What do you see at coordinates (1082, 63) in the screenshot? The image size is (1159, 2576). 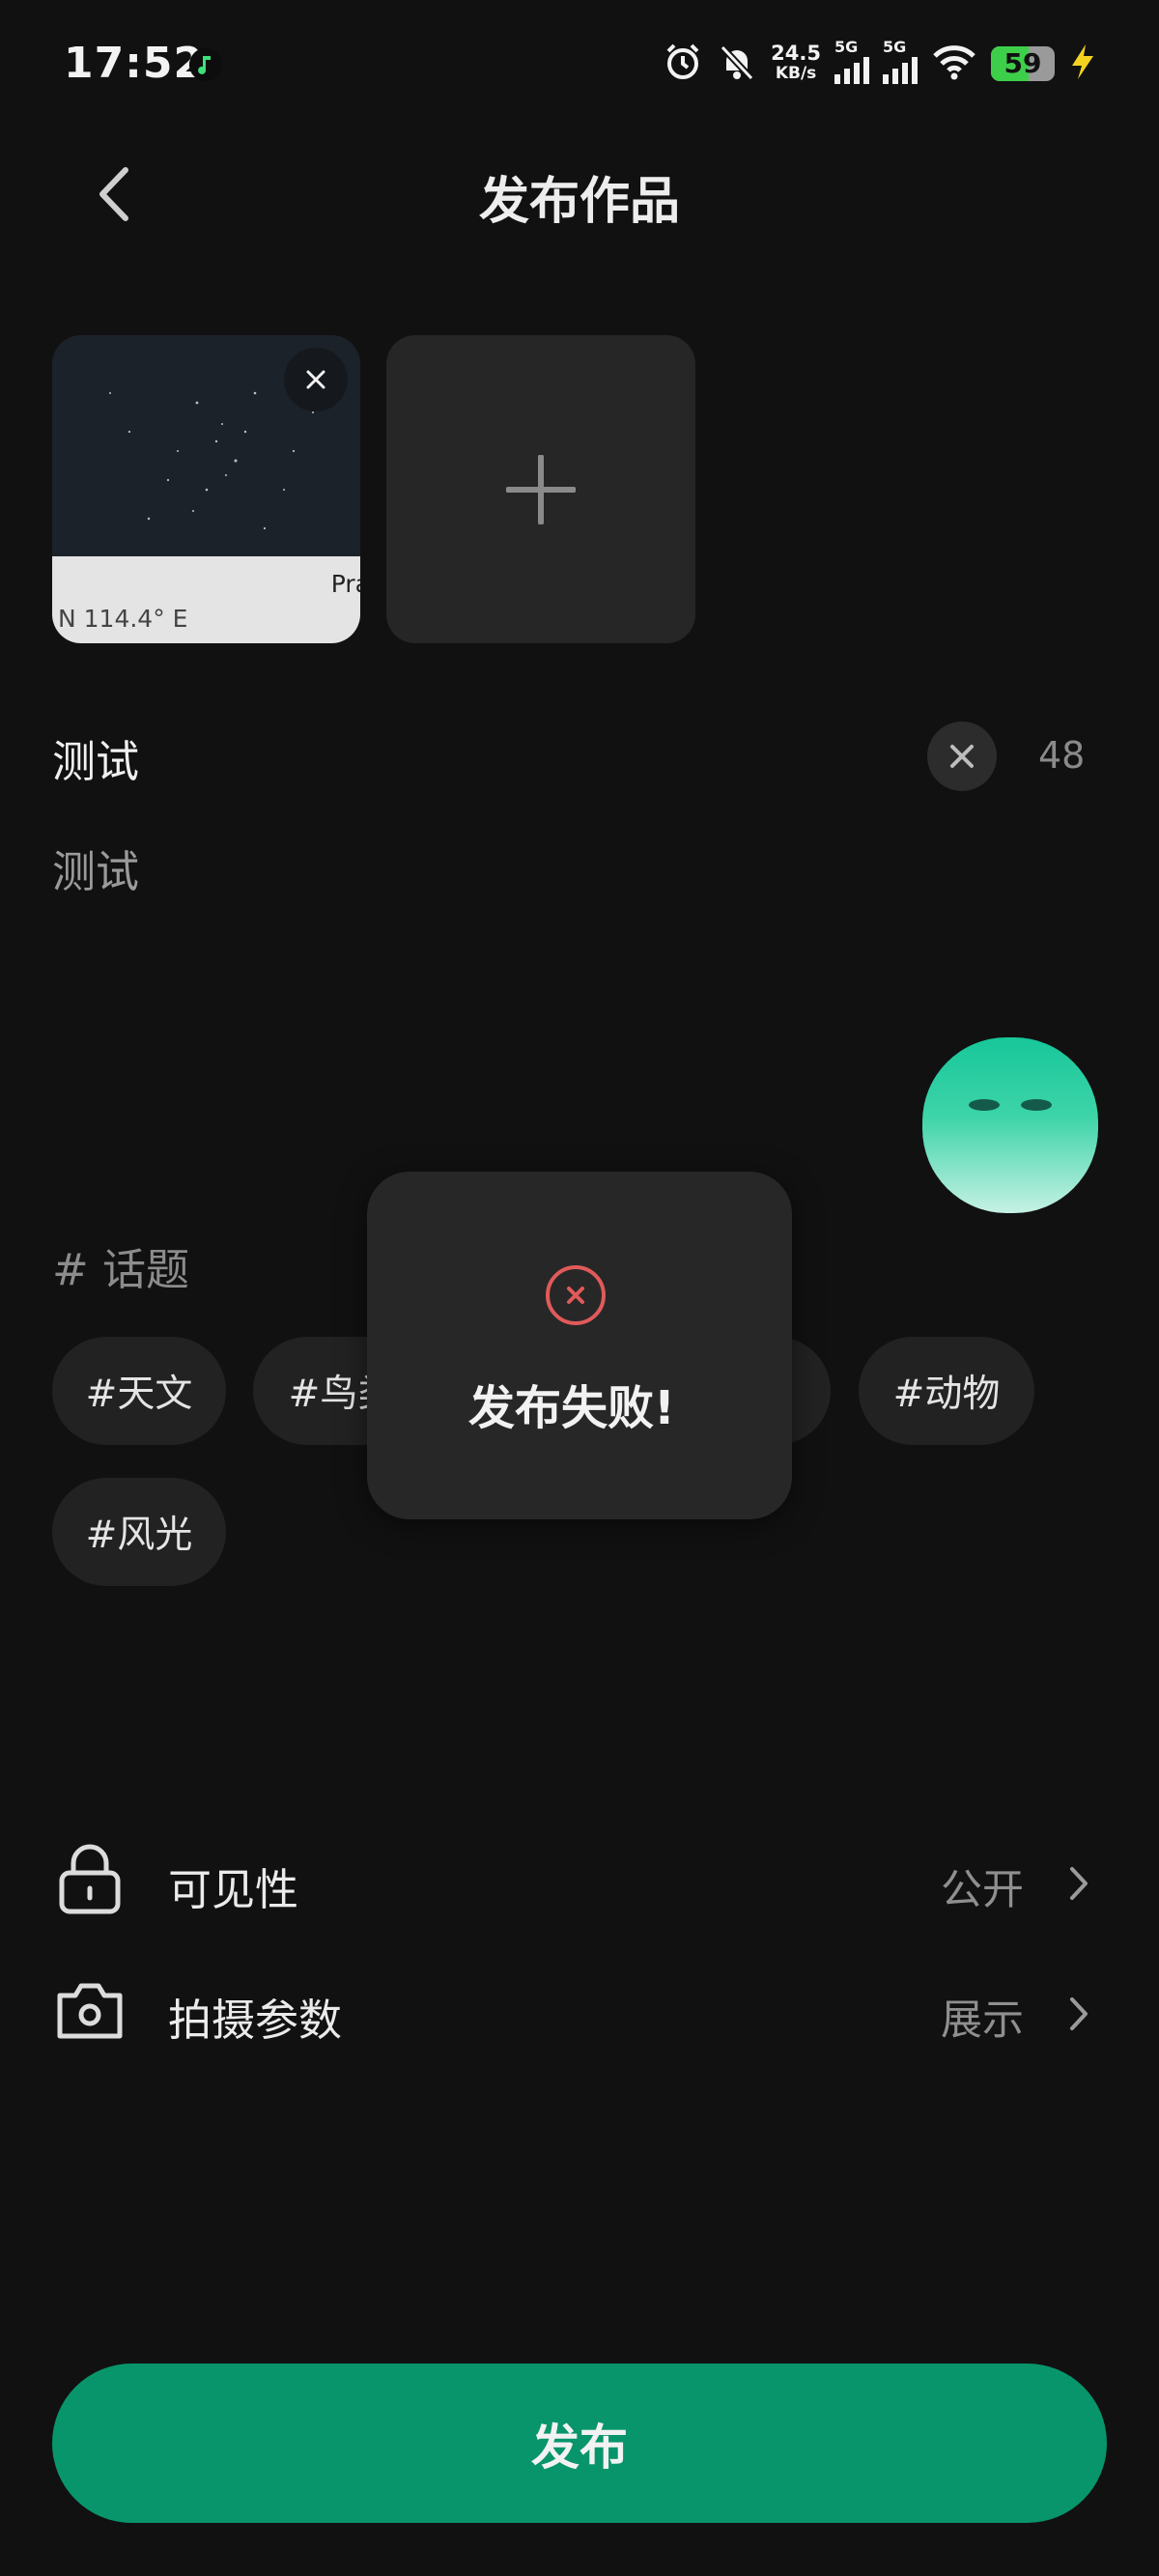 I see `charging-icon` at bounding box center [1082, 63].